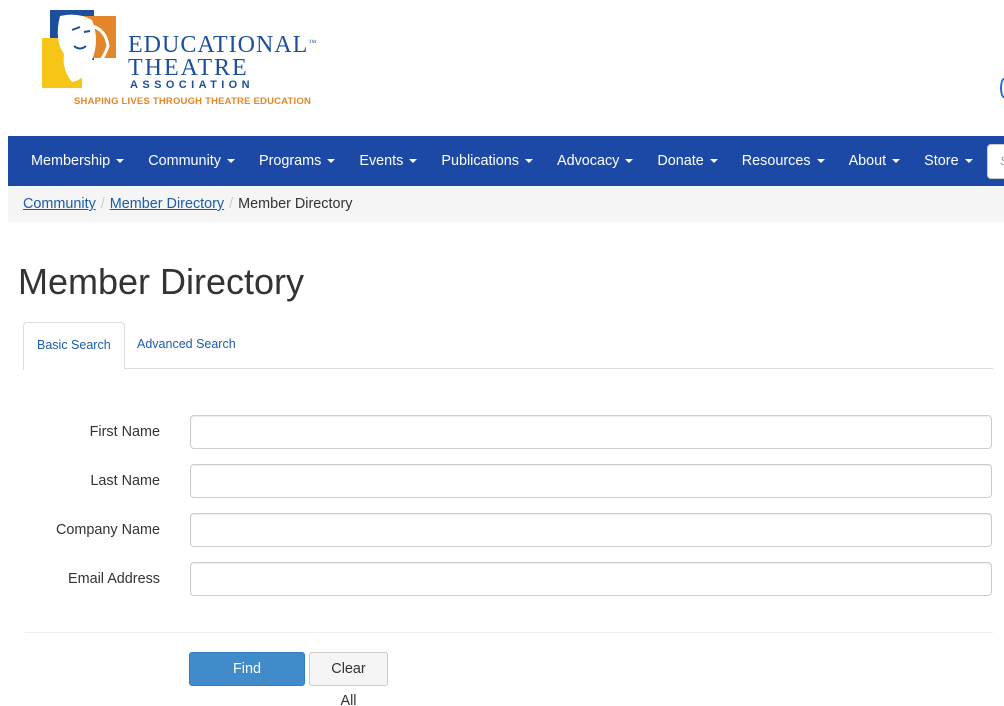 This screenshot has height=706, width=1004. Describe the element at coordinates (79, 49) in the screenshot. I see `theatre-masks-logo-icon` at that location.